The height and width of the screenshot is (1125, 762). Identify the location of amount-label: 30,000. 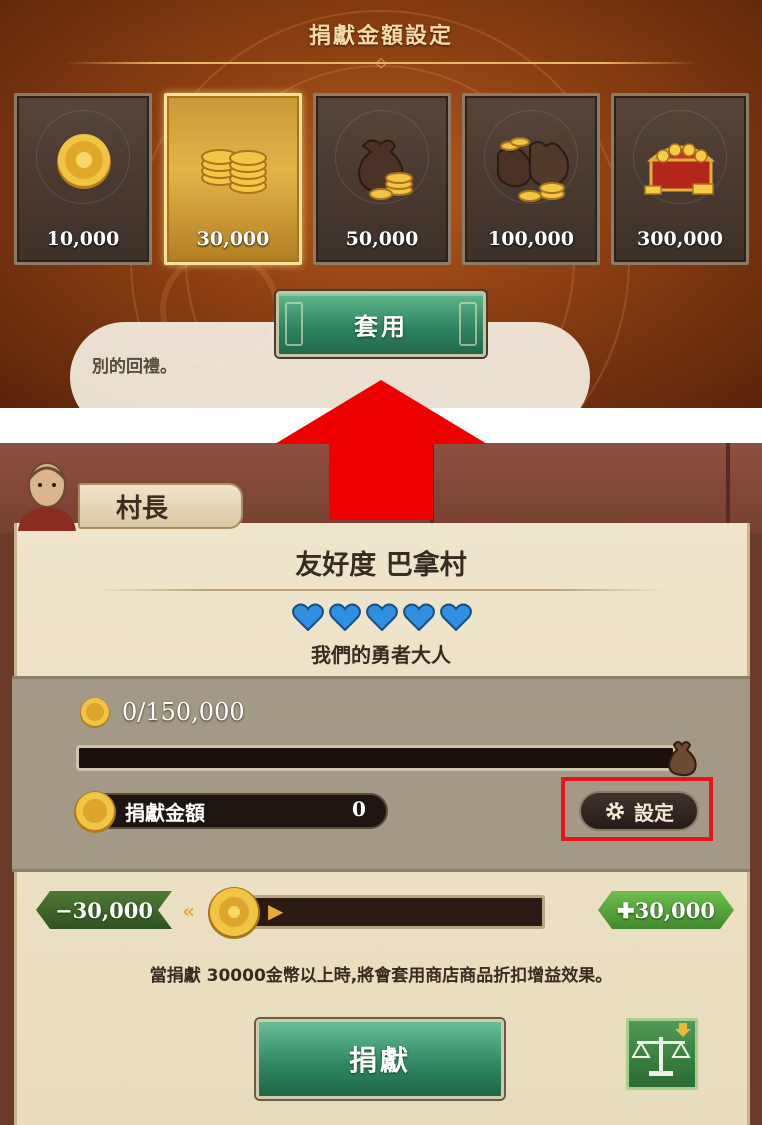
(233, 239).